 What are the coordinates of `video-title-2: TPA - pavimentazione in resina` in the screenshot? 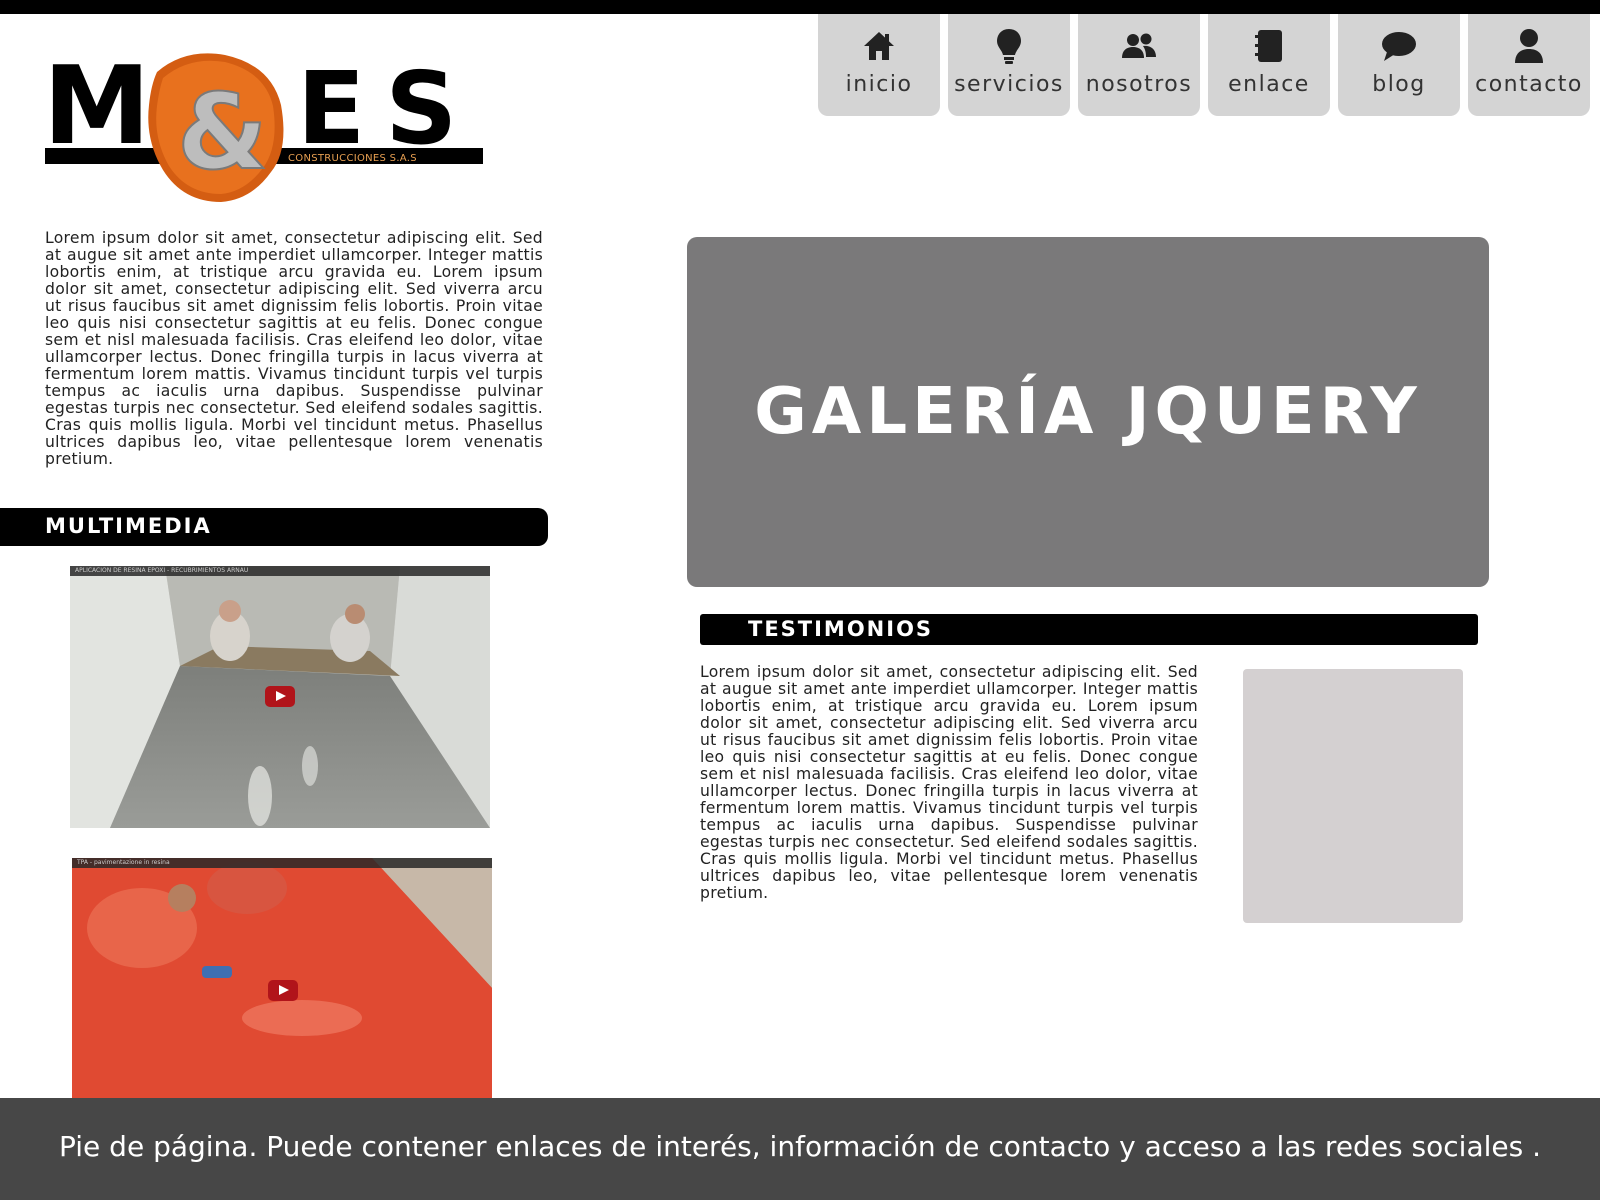 It's located at (282, 863).